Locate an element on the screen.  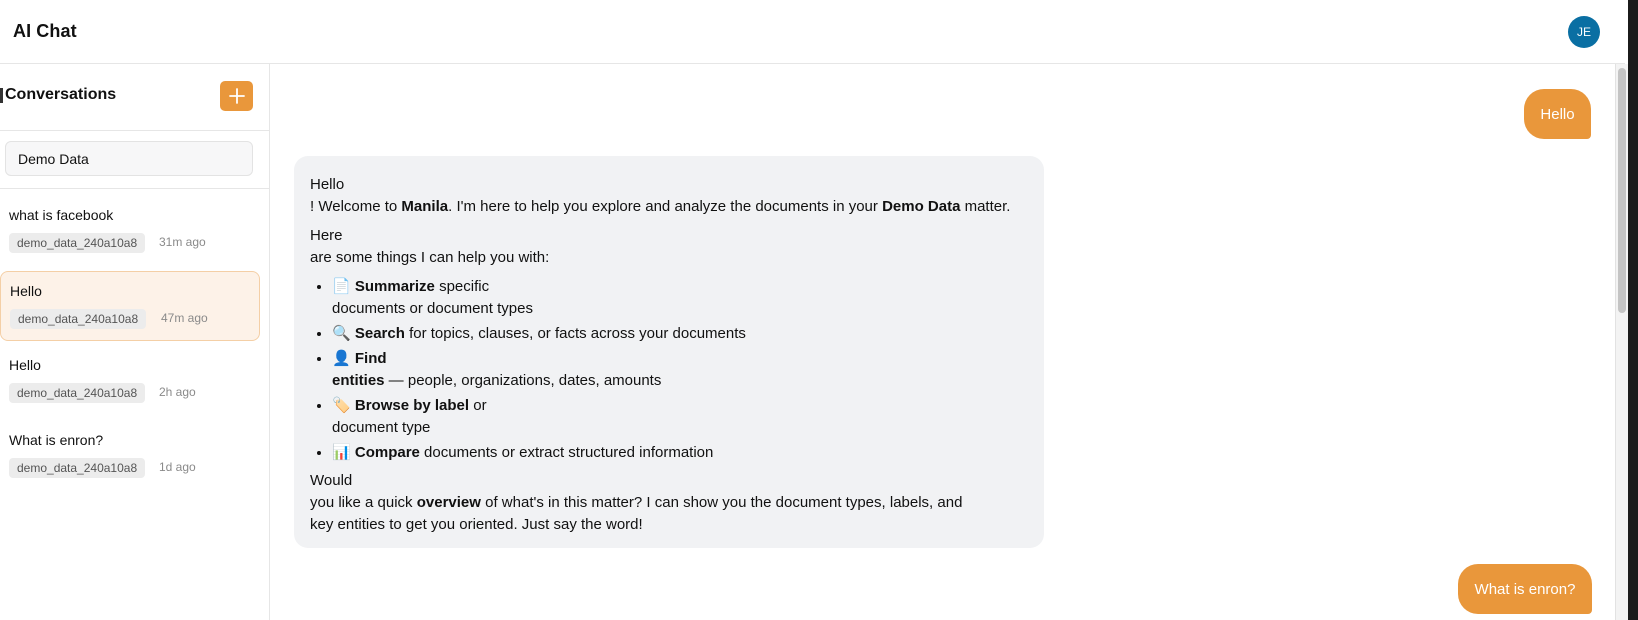
document-icon: 📄 is located at coordinates (341, 286).